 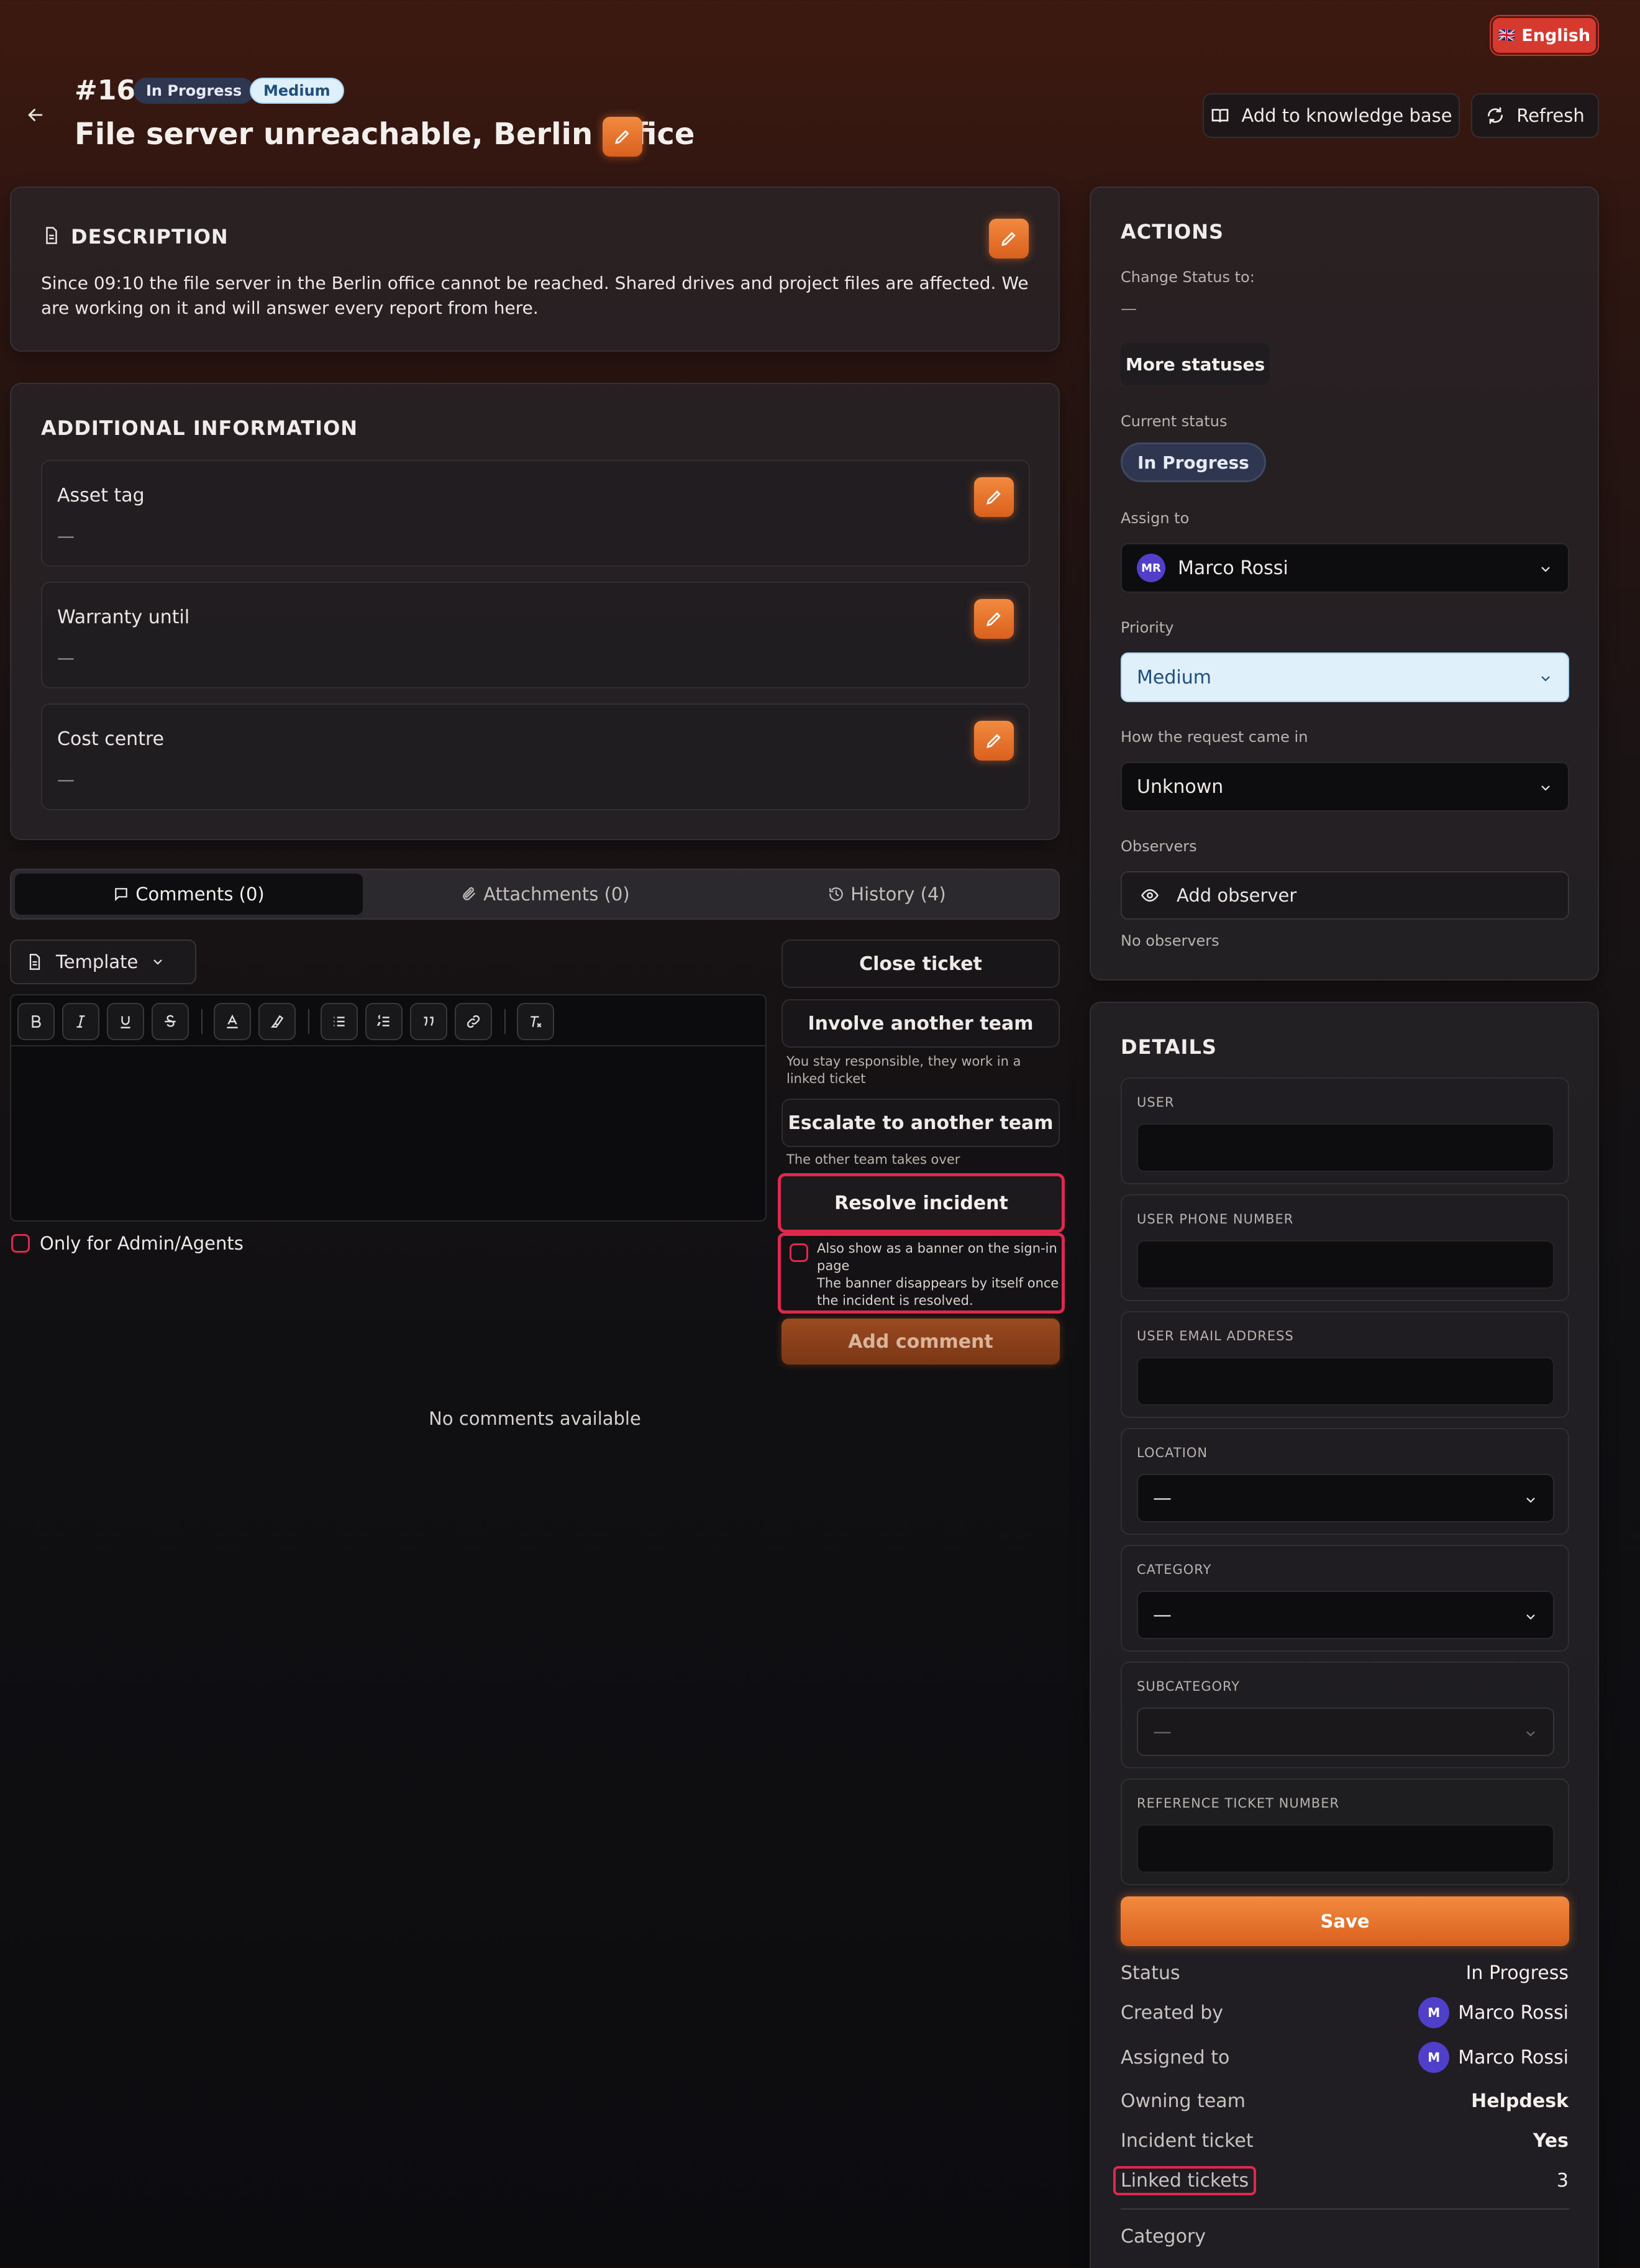 What do you see at coordinates (1345, 1148) in the screenshot?
I see `user-input` at bounding box center [1345, 1148].